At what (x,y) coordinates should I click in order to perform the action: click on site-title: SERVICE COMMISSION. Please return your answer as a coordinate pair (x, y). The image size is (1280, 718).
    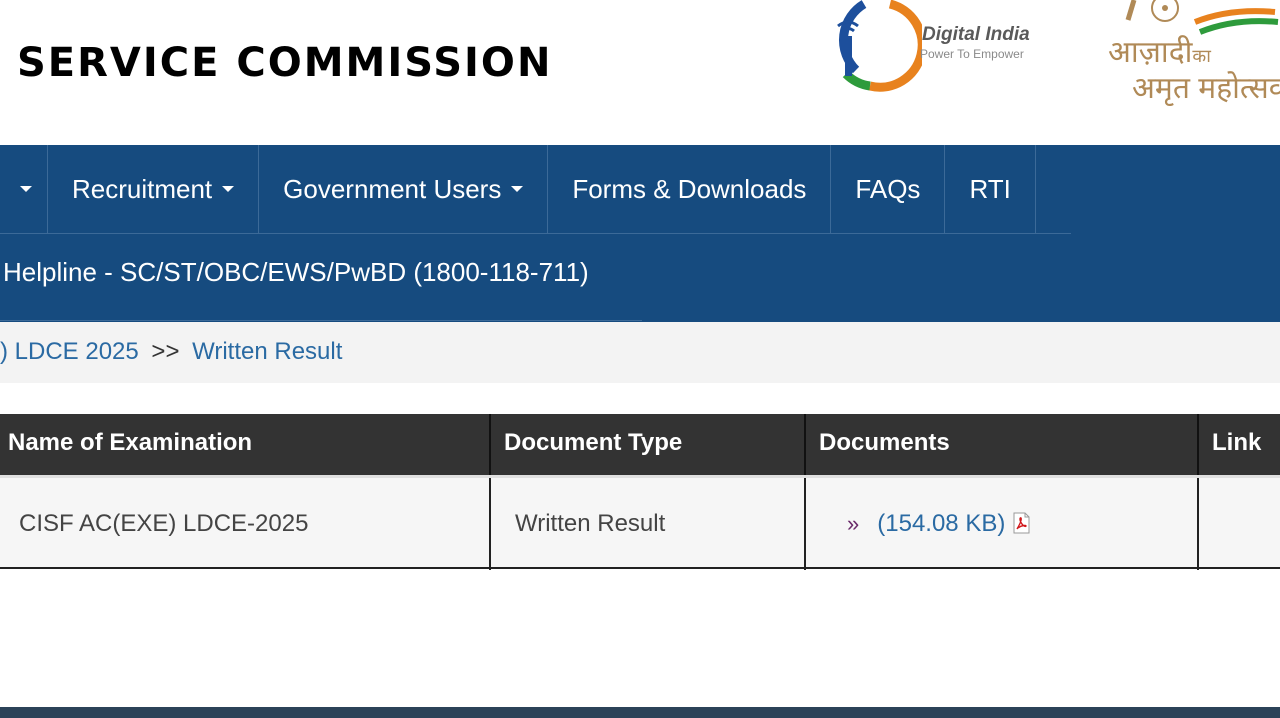
    Looking at the image, I should click on (285, 63).